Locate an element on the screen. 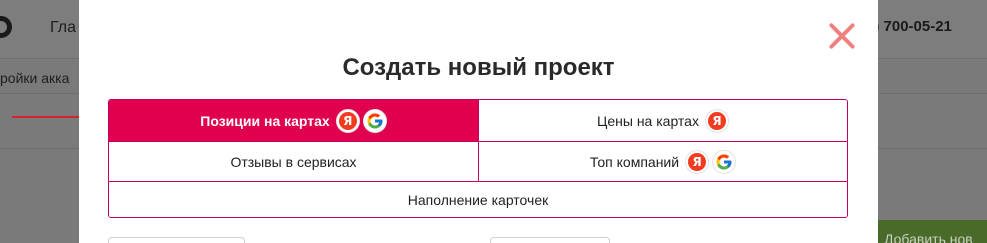  option-map-positions: Позиции на картах Я is located at coordinates (293, 120).